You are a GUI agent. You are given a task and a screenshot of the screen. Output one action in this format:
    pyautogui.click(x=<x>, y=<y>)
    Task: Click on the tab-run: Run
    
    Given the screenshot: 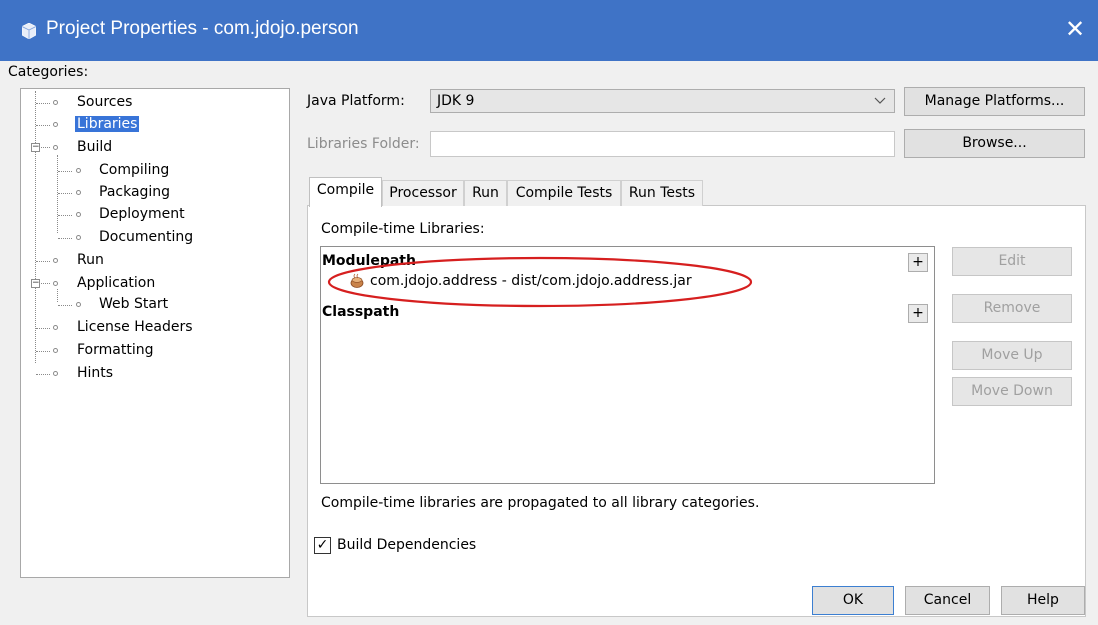 What is the action you would take?
    pyautogui.click(x=485, y=193)
    